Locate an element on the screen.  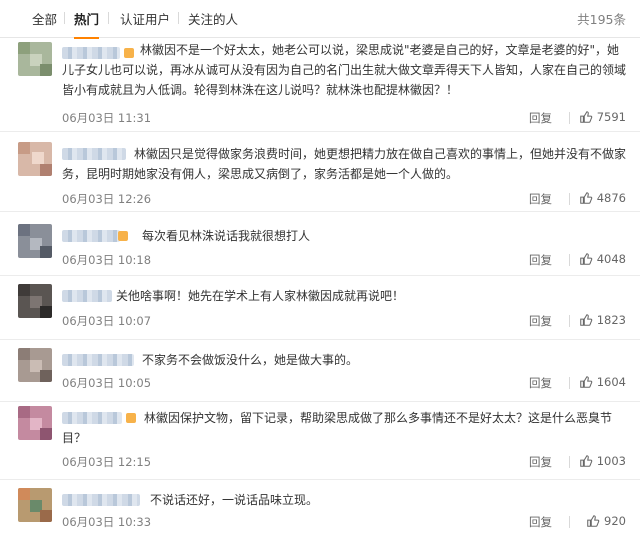
comment-text: 不说话还好，一说话品味立现。 is located at coordinates (234, 500).